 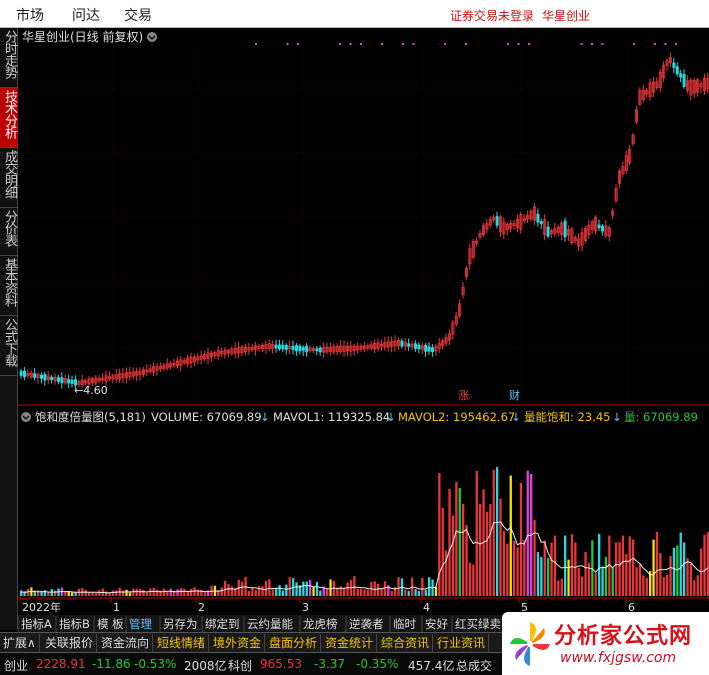 What do you see at coordinates (404, 624) in the screenshot?
I see `indicator-toolbar-tab: 临时` at bounding box center [404, 624].